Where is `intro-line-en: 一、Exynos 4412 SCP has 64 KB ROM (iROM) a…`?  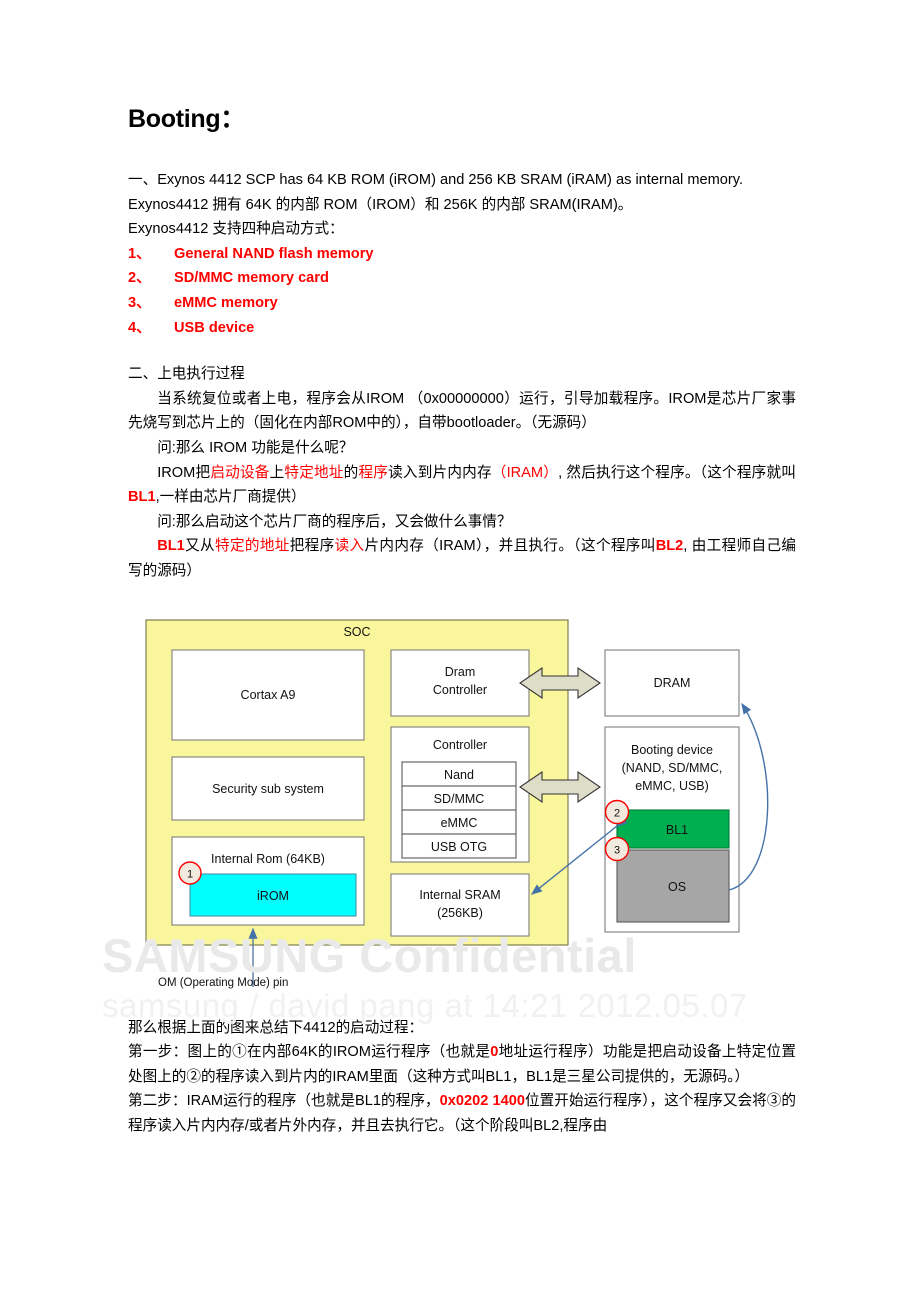
intro-line-en: 一、Exynos 4412 SCP has 64 KB ROM (iROM) a… is located at coordinates (436, 180).